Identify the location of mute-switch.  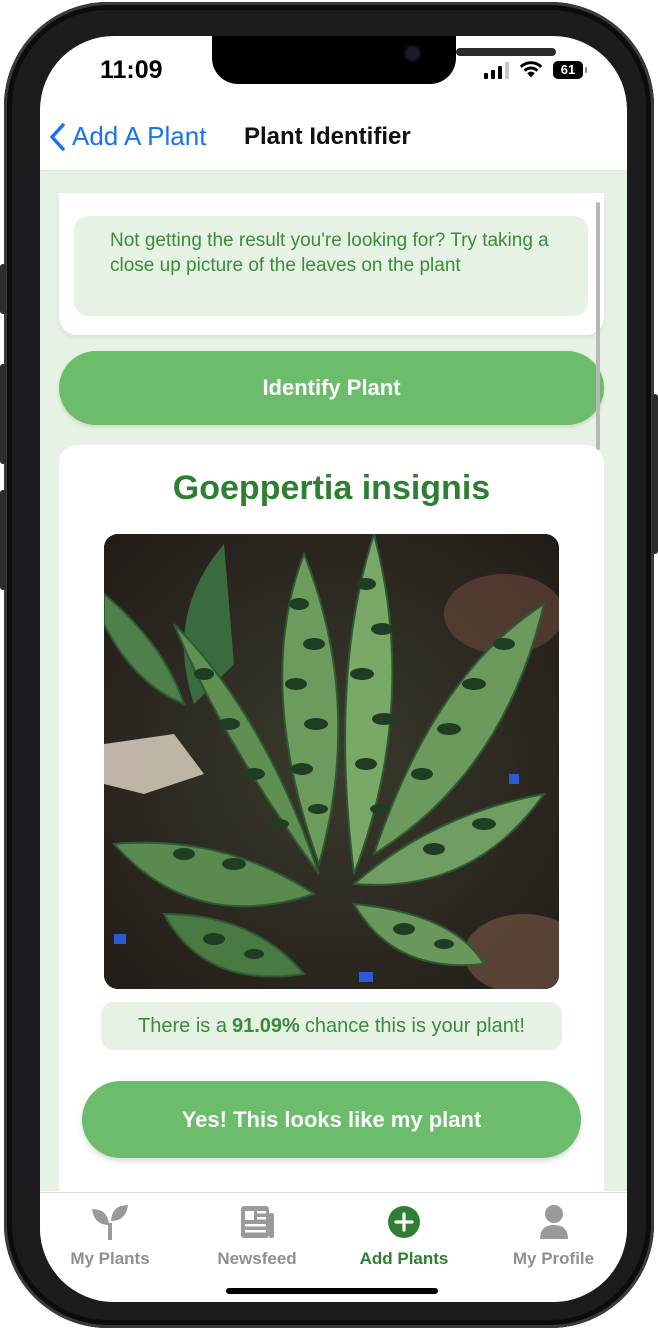
(3, 289).